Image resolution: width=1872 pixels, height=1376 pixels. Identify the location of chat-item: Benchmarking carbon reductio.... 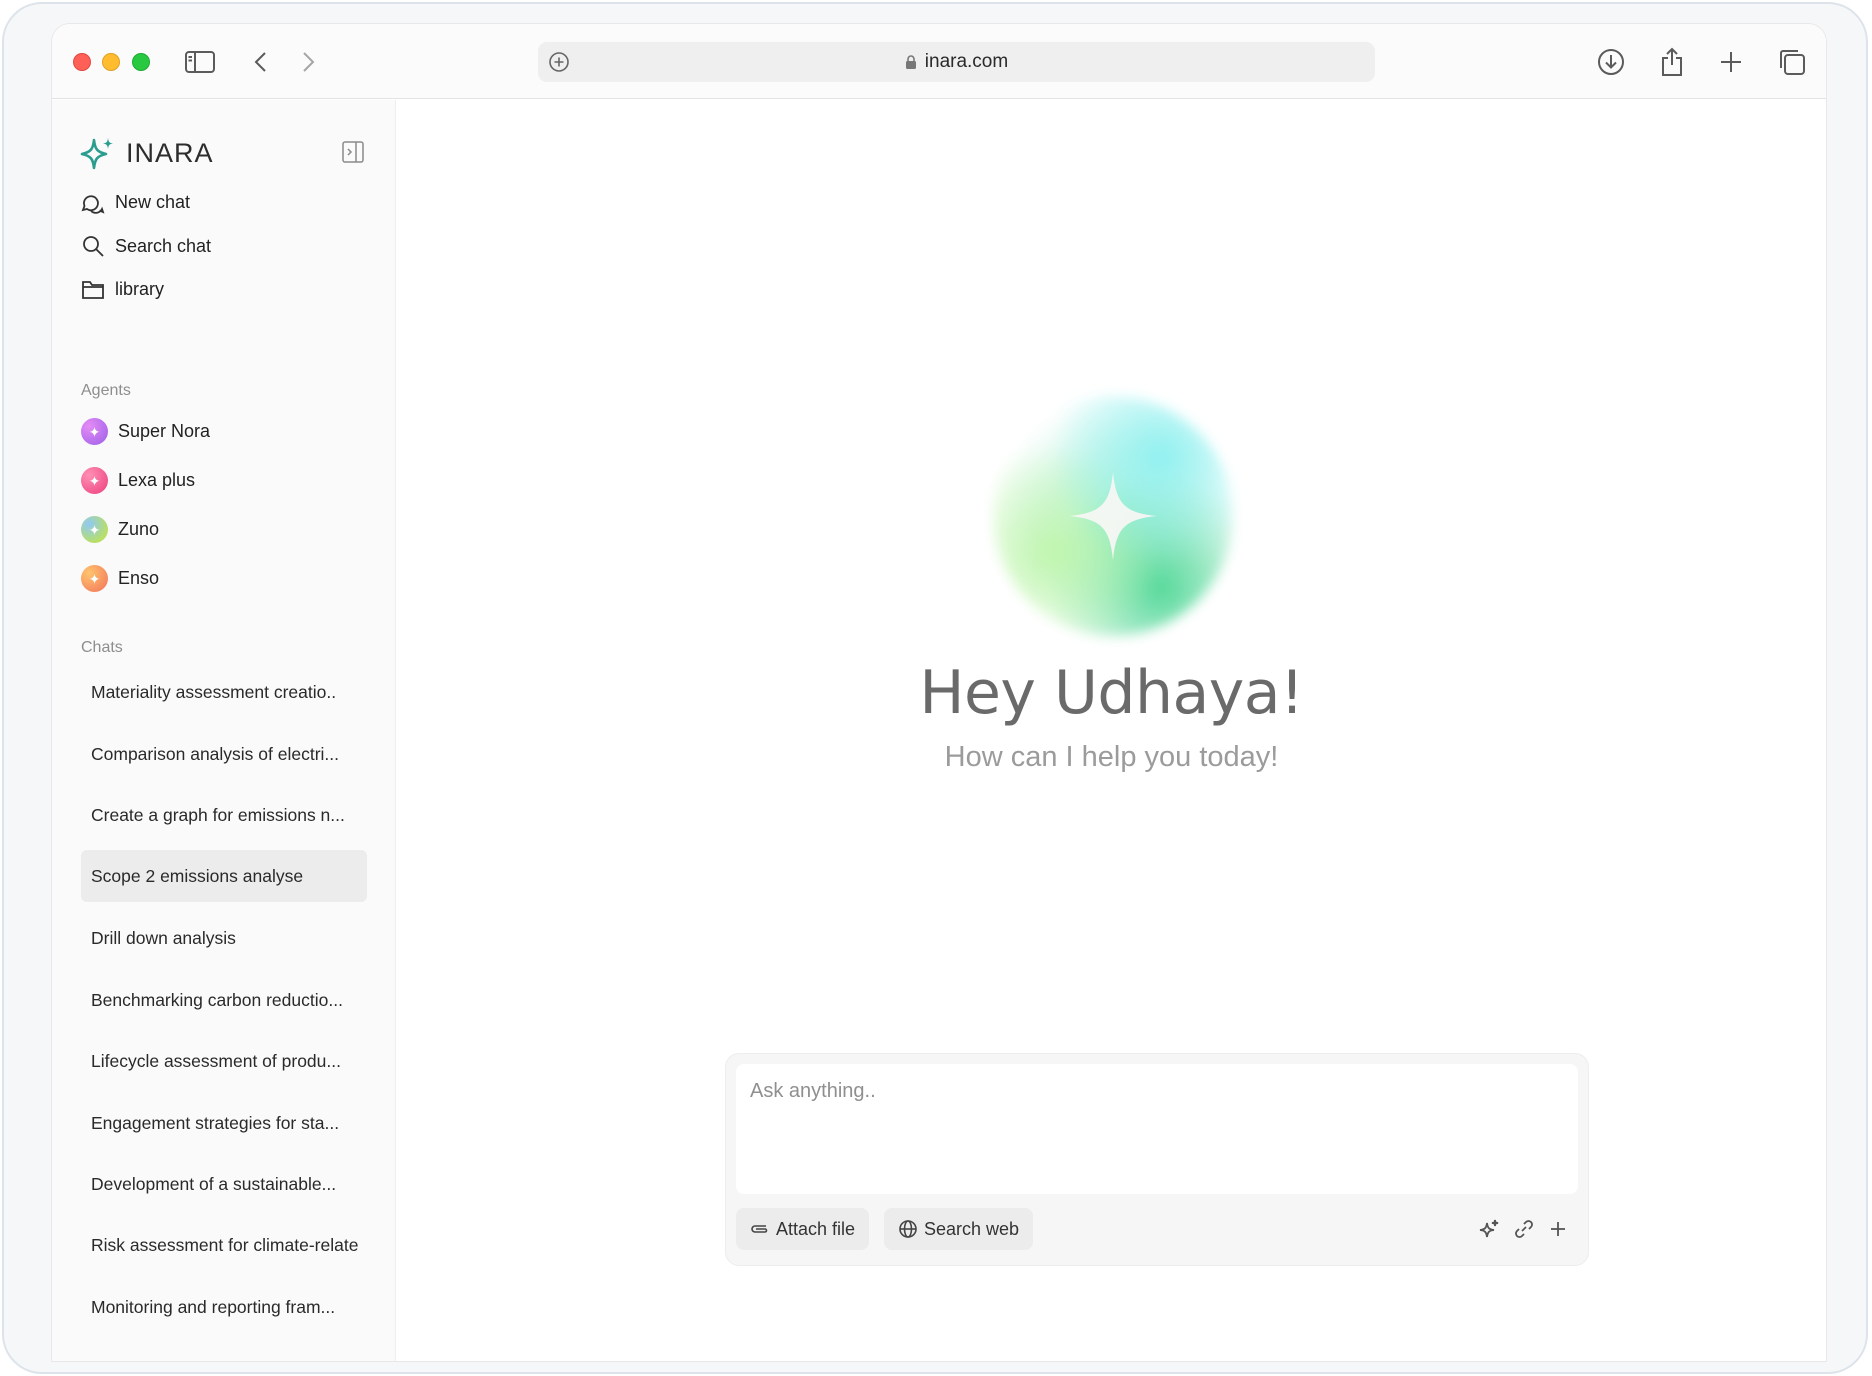
(224, 1000).